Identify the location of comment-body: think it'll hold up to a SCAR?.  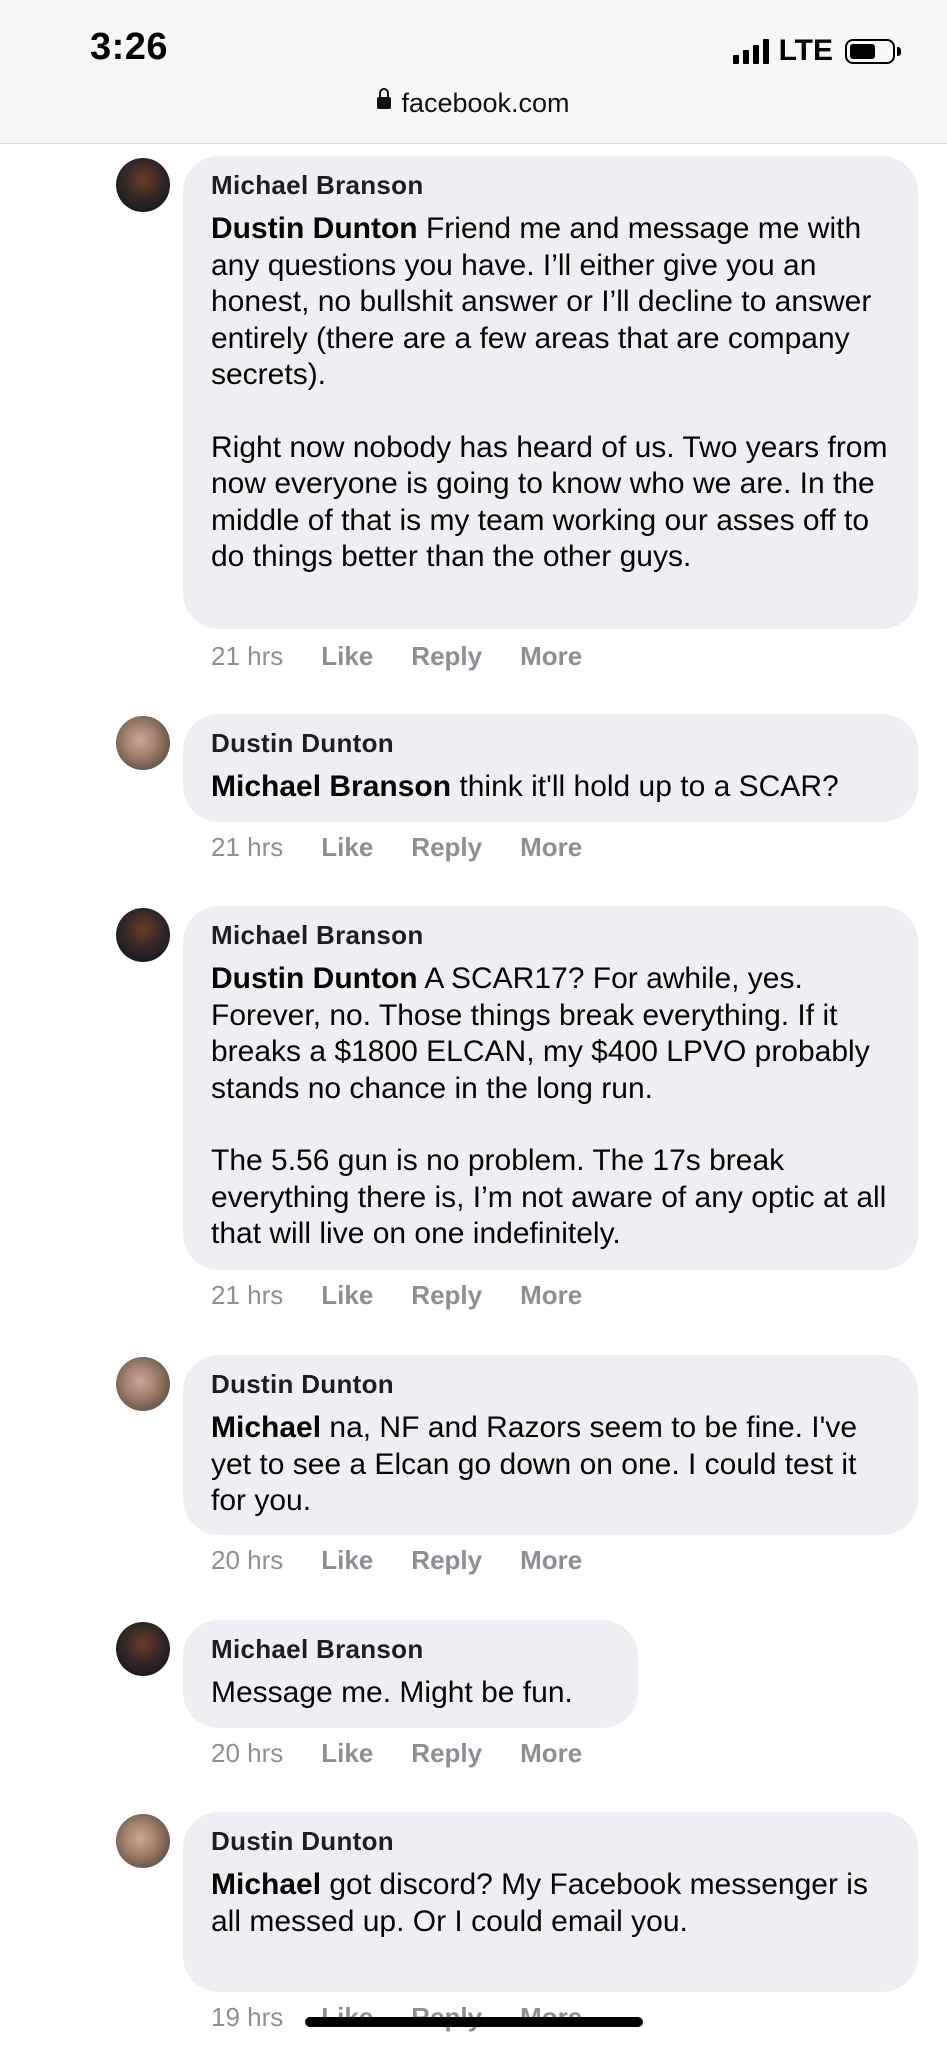
(649, 786).